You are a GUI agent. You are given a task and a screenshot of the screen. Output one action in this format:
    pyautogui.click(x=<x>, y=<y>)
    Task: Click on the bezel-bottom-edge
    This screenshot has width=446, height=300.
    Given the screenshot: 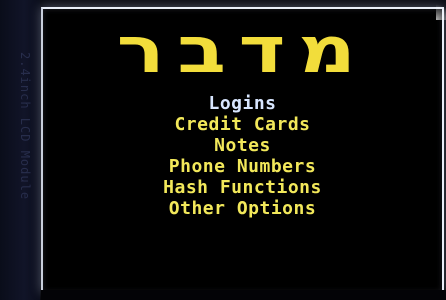 What is the action you would take?
    pyautogui.click(x=243, y=295)
    